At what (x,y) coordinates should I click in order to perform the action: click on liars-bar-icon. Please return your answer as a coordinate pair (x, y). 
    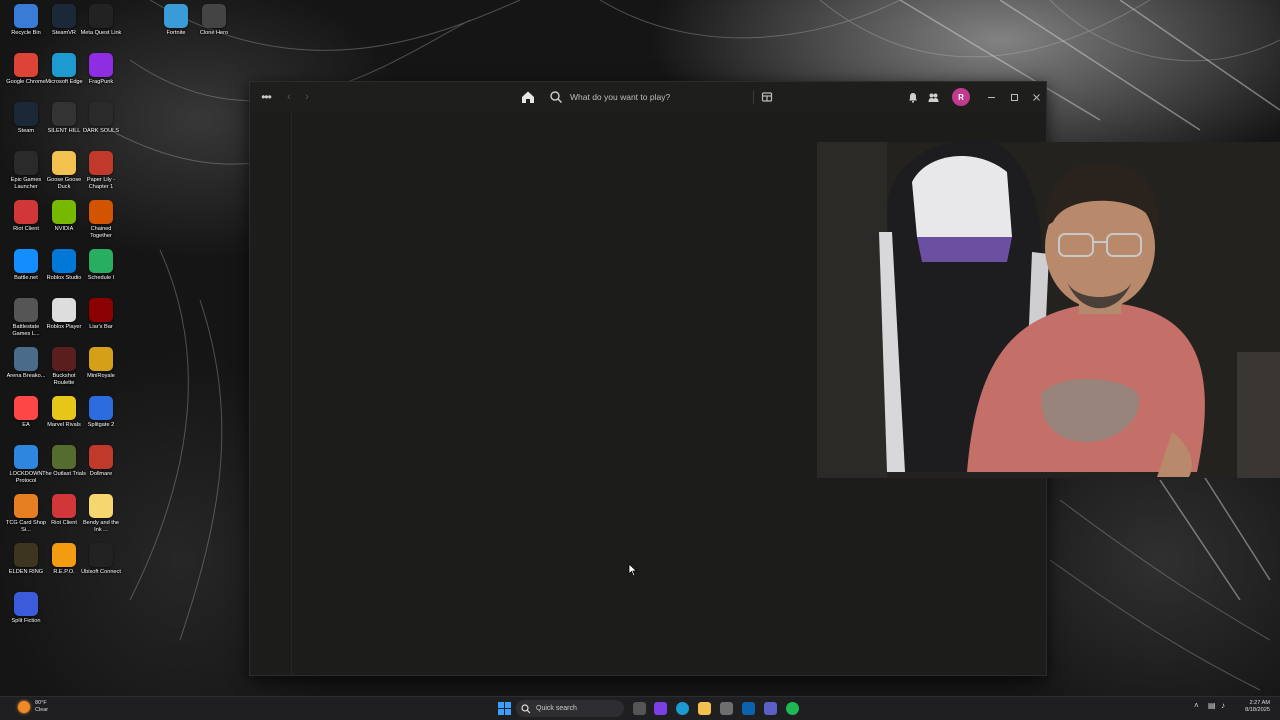
    Looking at the image, I should click on (101, 310).